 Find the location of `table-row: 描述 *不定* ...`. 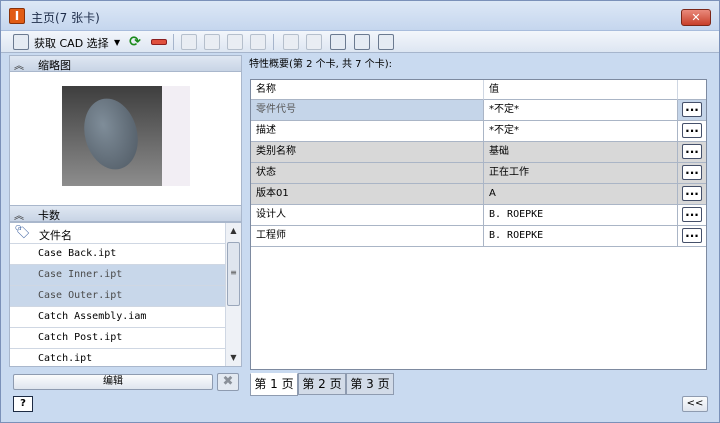

table-row: 描述 *不定* ... is located at coordinates (478, 131).